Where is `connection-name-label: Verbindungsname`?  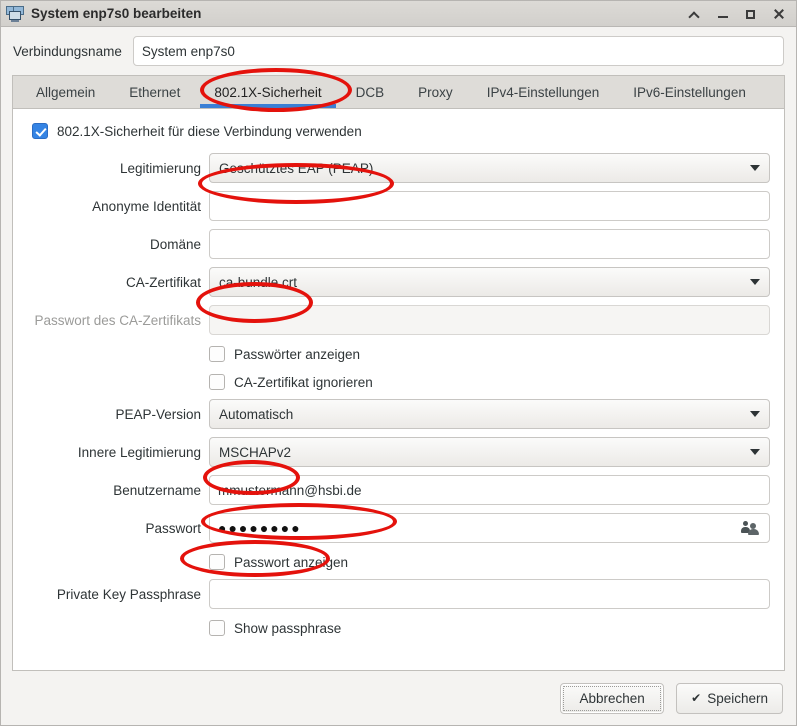
connection-name-label: Verbindungsname is located at coordinates (67, 51).